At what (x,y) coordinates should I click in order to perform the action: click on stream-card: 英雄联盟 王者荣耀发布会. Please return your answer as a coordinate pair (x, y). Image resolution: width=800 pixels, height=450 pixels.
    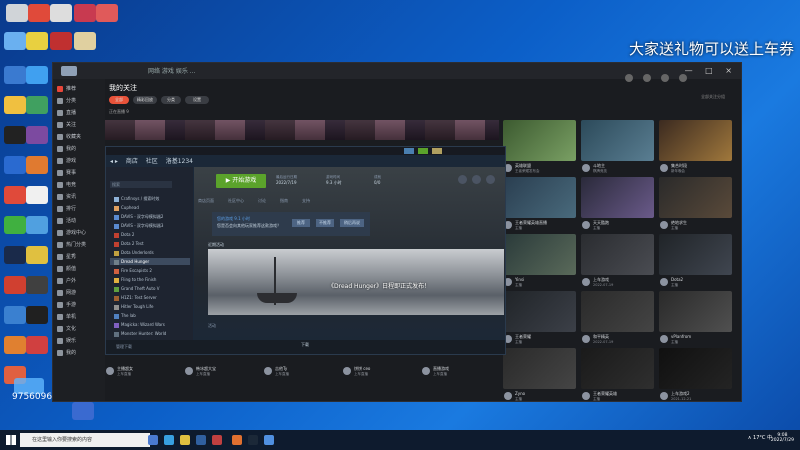
    Looking at the image, I should click on (539, 148).